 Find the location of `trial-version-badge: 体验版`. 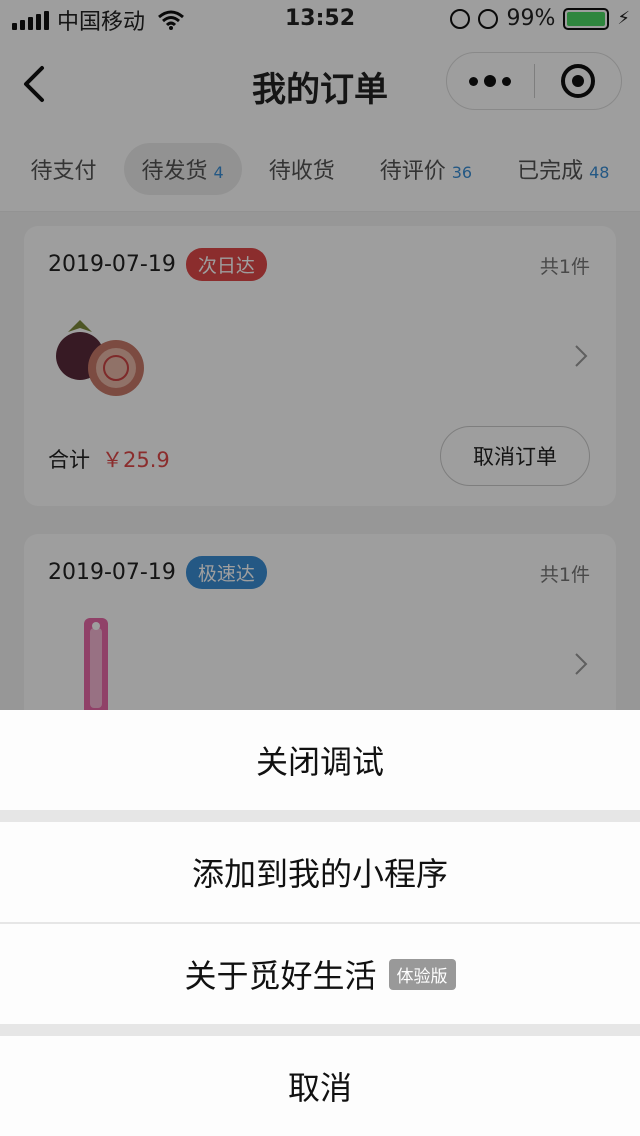

trial-version-badge: 体验版 is located at coordinates (422, 974).